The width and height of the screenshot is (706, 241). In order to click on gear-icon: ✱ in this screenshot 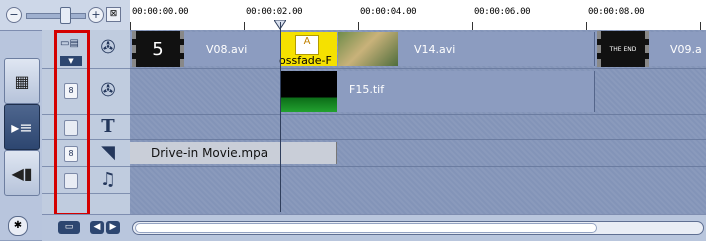, I will do `click(18, 225)`.